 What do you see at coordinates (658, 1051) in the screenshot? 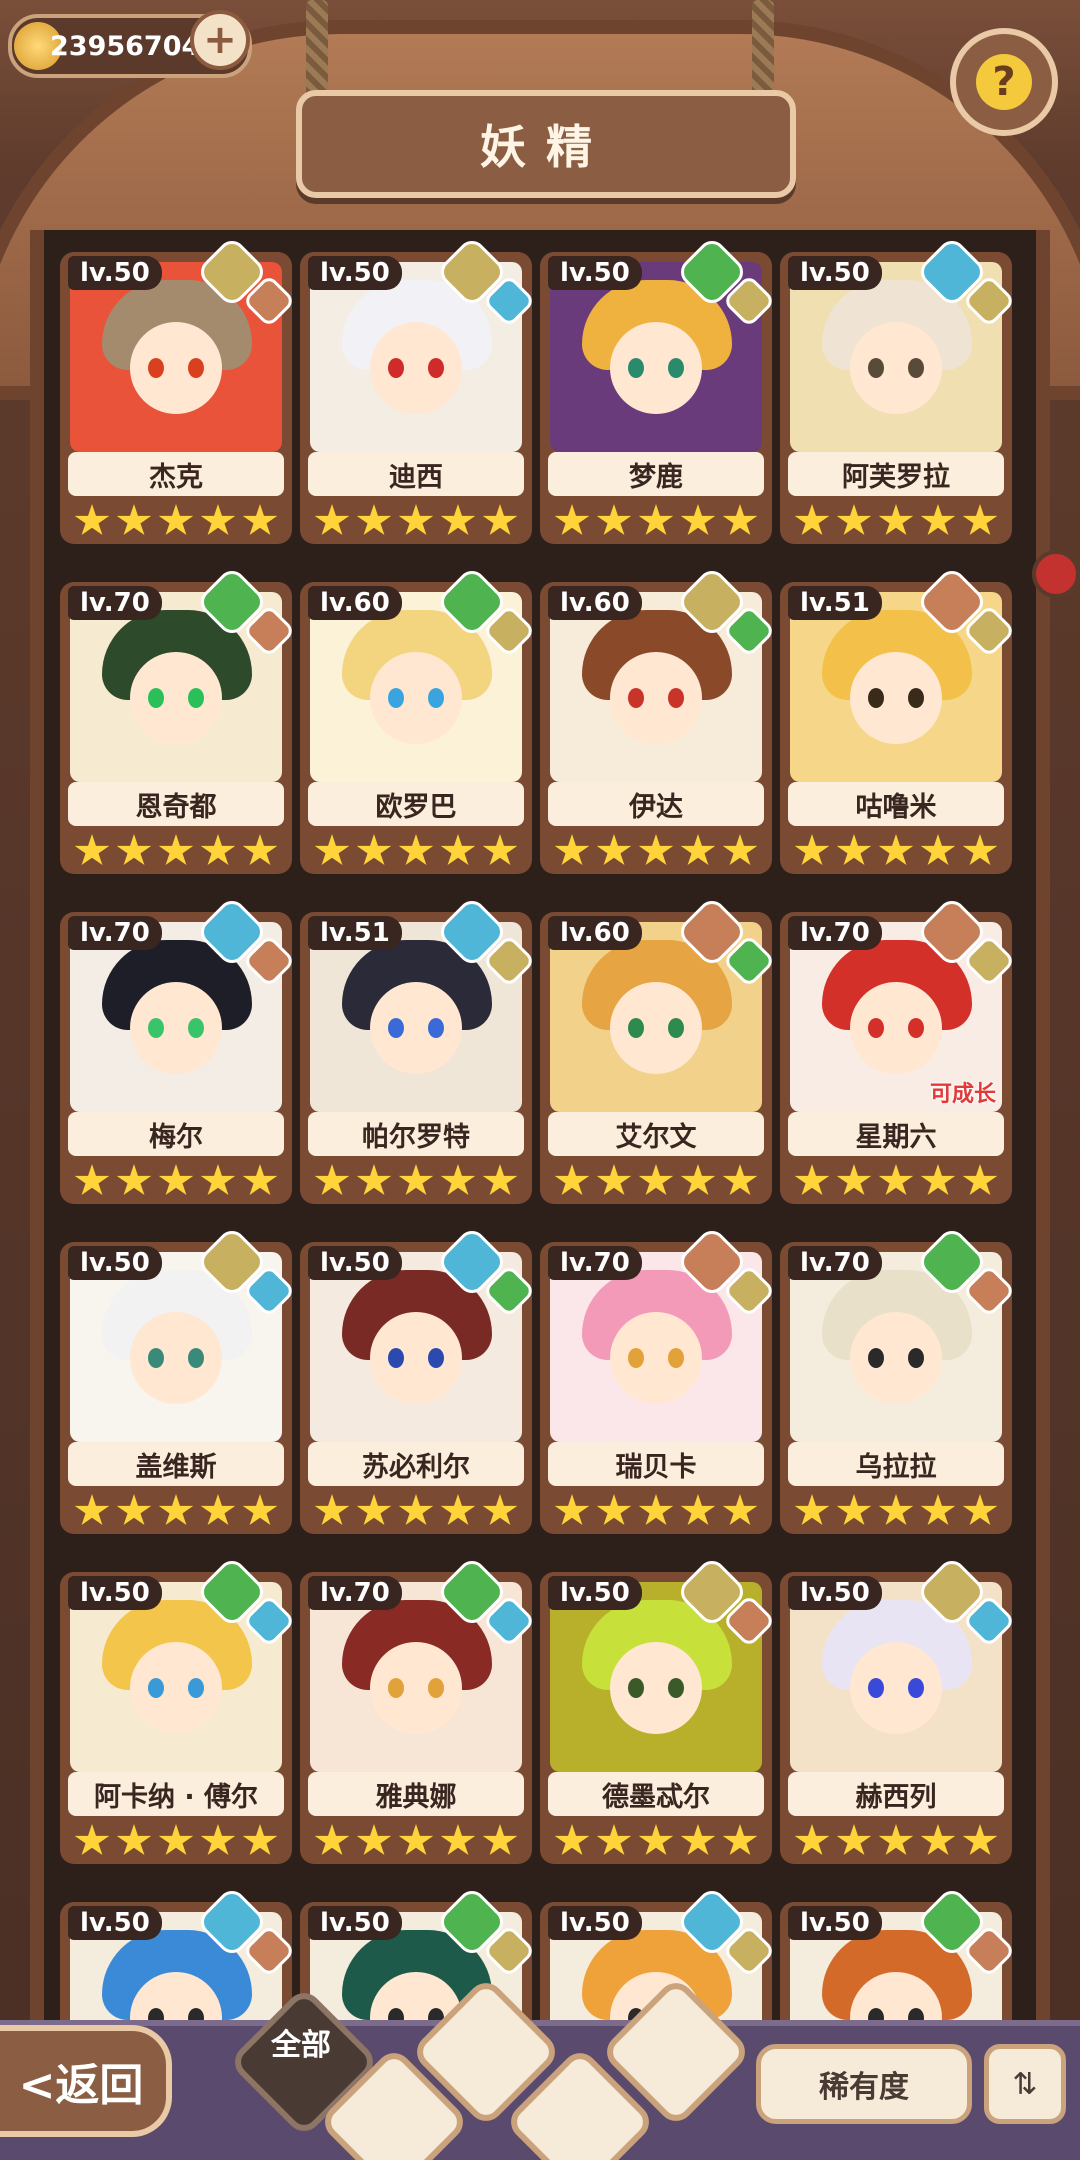
I see `character-card: lv.60 艾尔文` at bounding box center [658, 1051].